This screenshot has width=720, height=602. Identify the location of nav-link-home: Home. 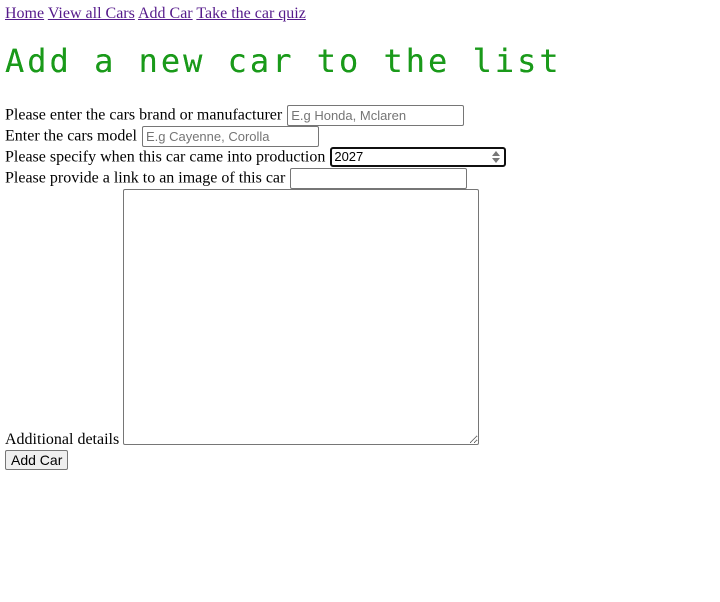
(24, 13).